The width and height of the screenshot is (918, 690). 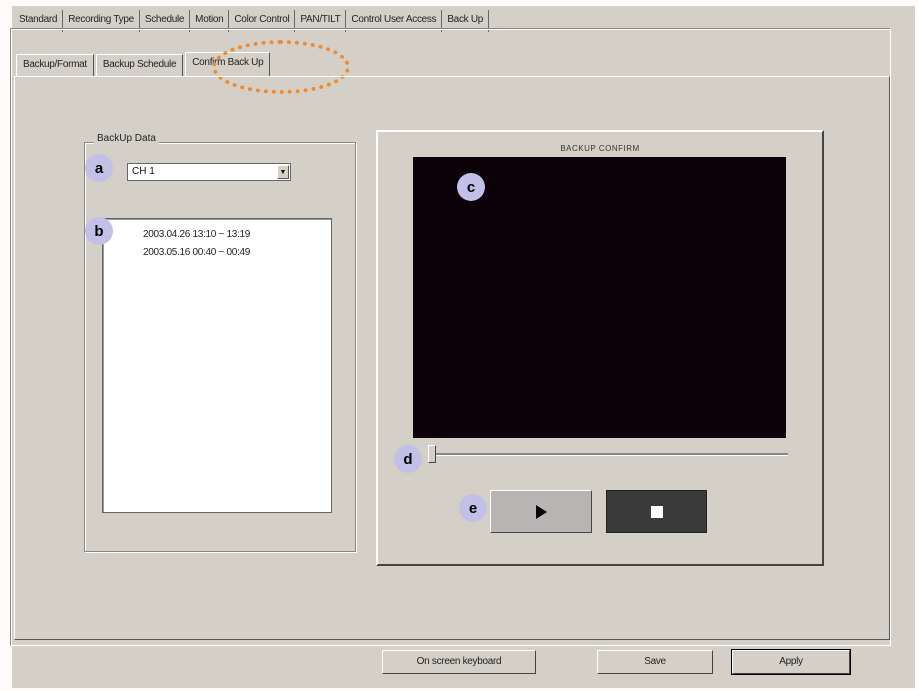 What do you see at coordinates (196, 234) in the screenshot?
I see `list-item: 2003.04.26 13:10 ~ 13:19` at bounding box center [196, 234].